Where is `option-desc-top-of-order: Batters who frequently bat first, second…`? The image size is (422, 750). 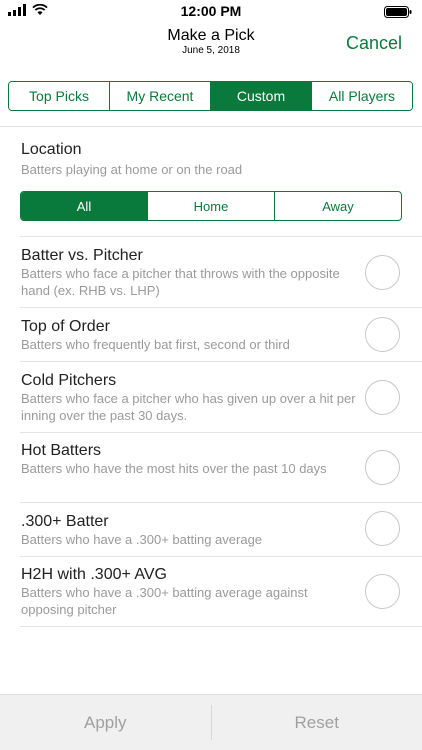
option-desc-top-of-order: Batters who frequently bat first, second… is located at coordinates (155, 344).